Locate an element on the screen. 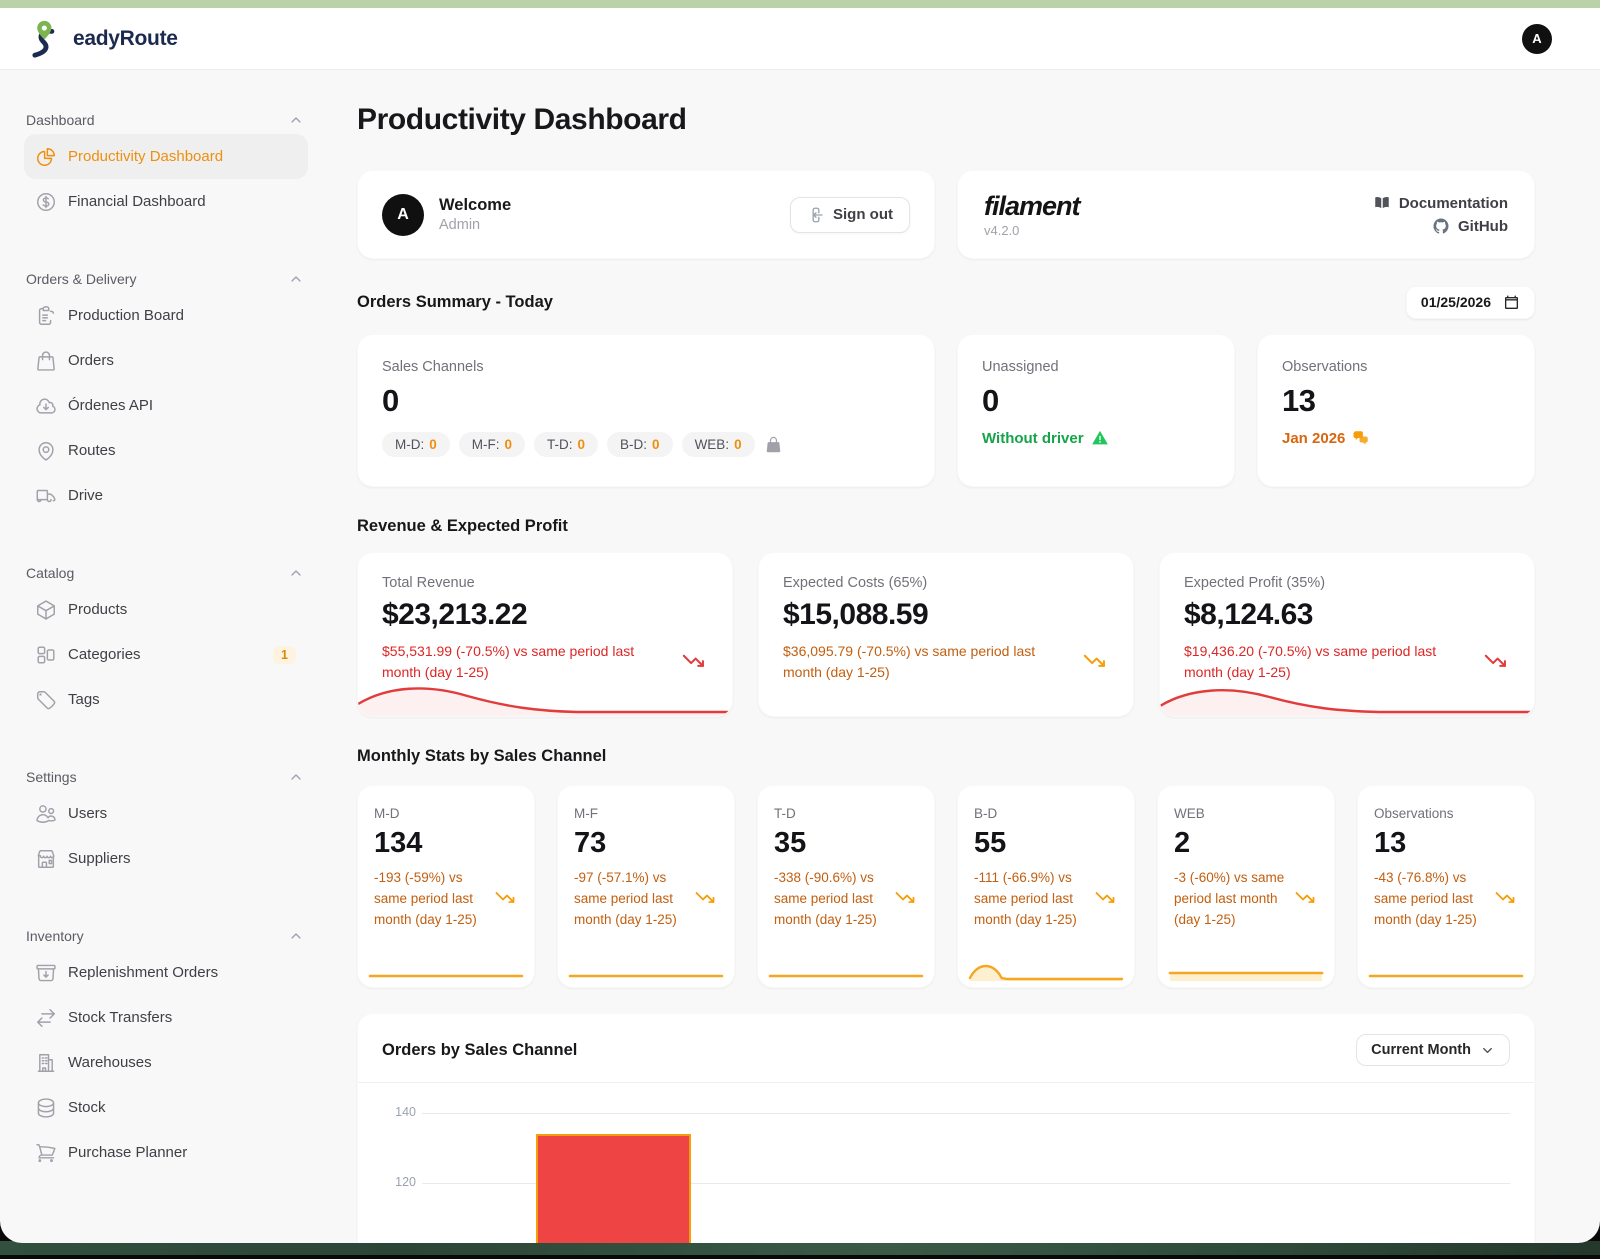 This screenshot has height=1259, width=1600. sidebar-item-suppliers: Suppliers is located at coordinates (166, 858).